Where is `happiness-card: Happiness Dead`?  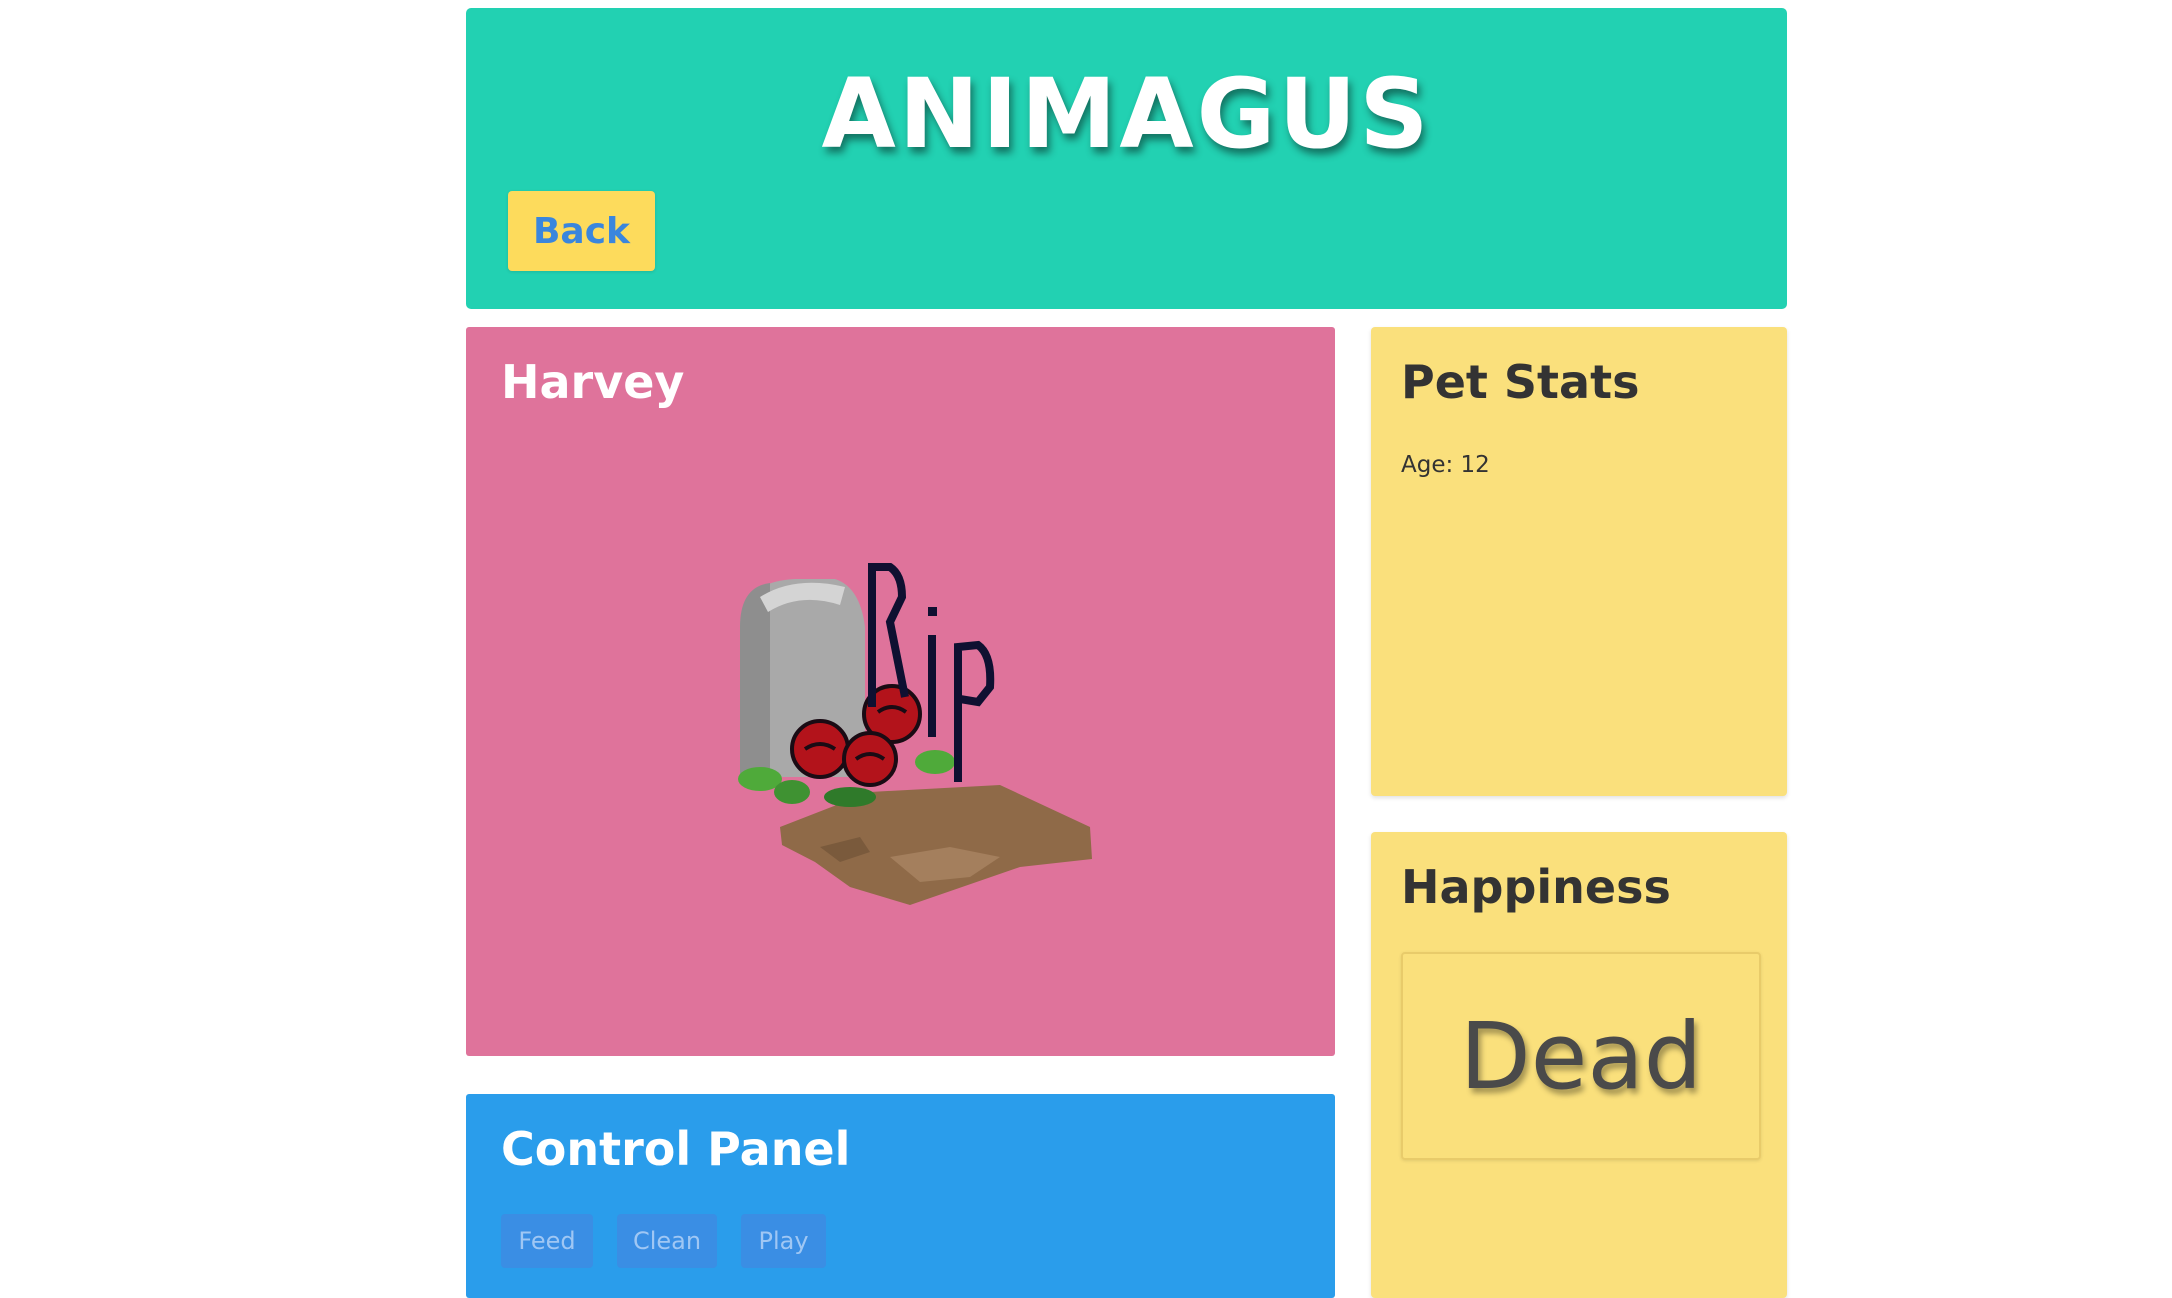
happiness-card: Happiness Dead is located at coordinates (1579, 1065).